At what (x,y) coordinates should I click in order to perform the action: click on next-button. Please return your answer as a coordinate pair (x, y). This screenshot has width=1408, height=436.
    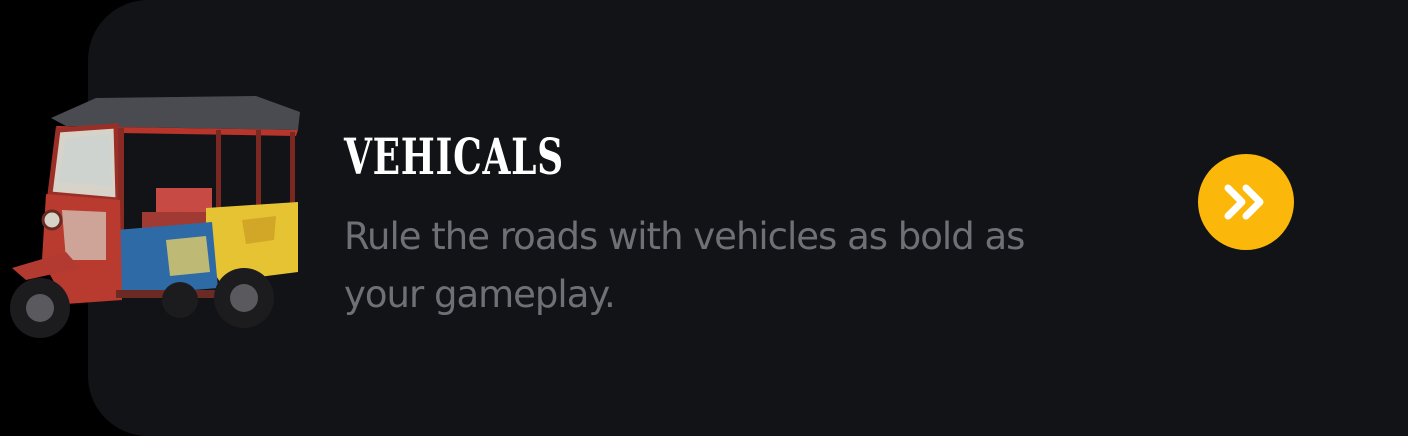
    Looking at the image, I should click on (1246, 202).